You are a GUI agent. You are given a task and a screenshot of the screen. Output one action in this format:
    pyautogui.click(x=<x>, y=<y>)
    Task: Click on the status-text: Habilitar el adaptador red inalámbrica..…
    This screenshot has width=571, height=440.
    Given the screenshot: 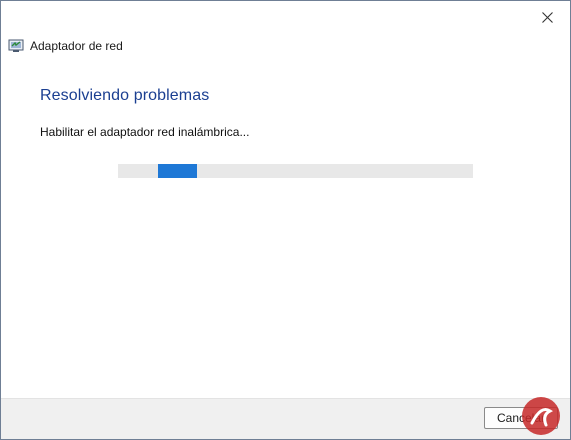 What is the action you would take?
    pyautogui.click(x=145, y=132)
    